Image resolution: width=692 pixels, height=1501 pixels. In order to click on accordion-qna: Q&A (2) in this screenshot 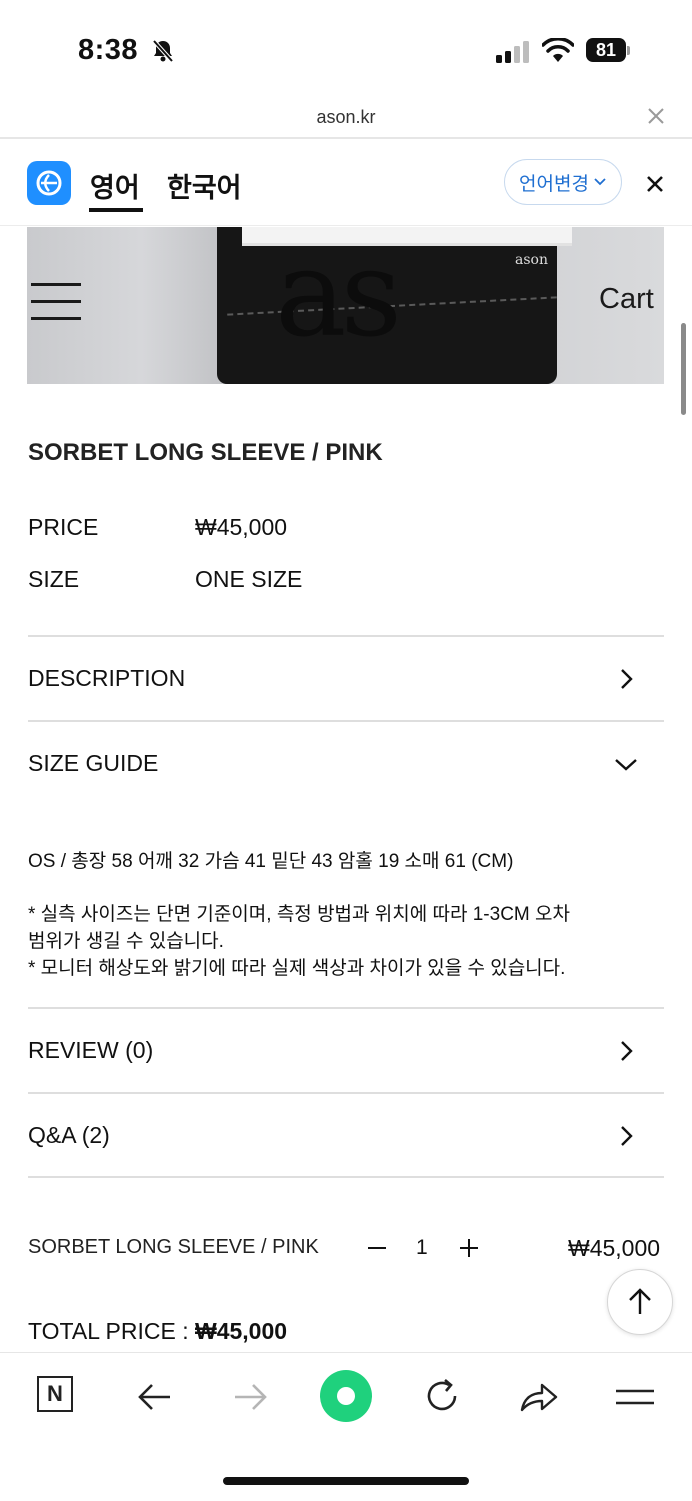, I will do `click(346, 1136)`.